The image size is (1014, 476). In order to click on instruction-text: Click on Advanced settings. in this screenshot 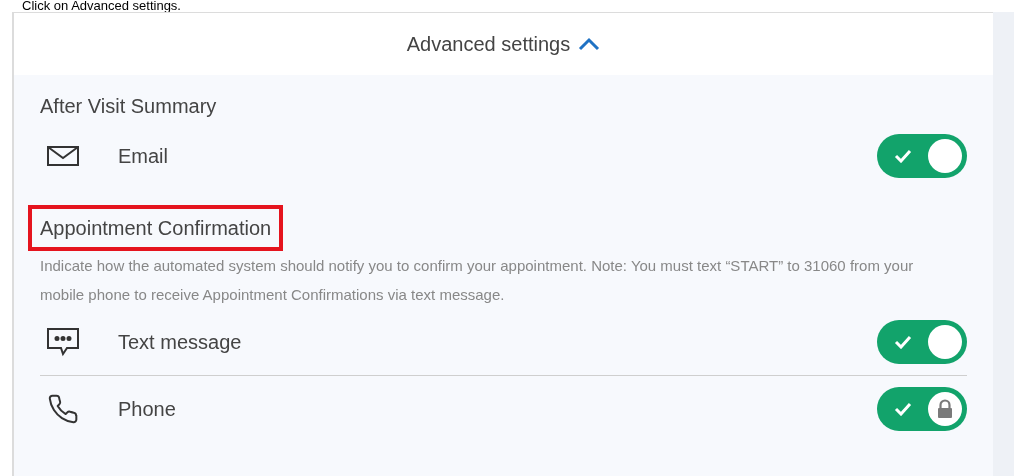, I will do `click(101, 6)`.